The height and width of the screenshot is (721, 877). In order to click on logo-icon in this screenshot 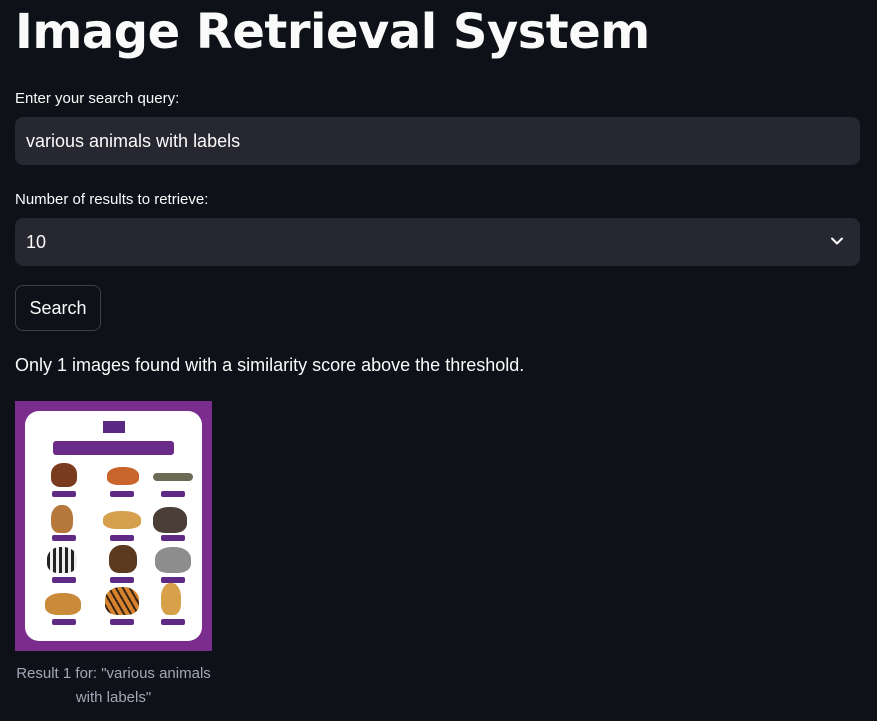, I will do `click(114, 427)`.